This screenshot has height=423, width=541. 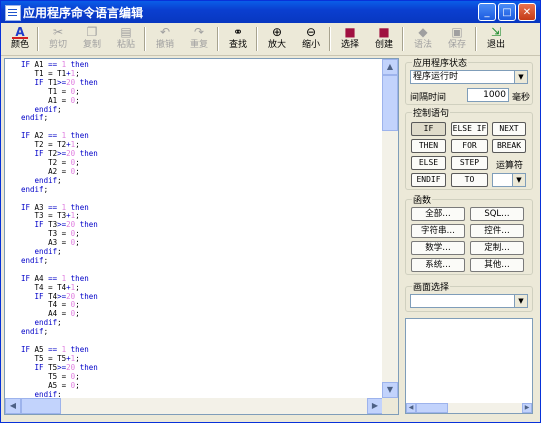 What do you see at coordinates (92, 32) in the screenshot?
I see `copy-icon: ❐` at bounding box center [92, 32].